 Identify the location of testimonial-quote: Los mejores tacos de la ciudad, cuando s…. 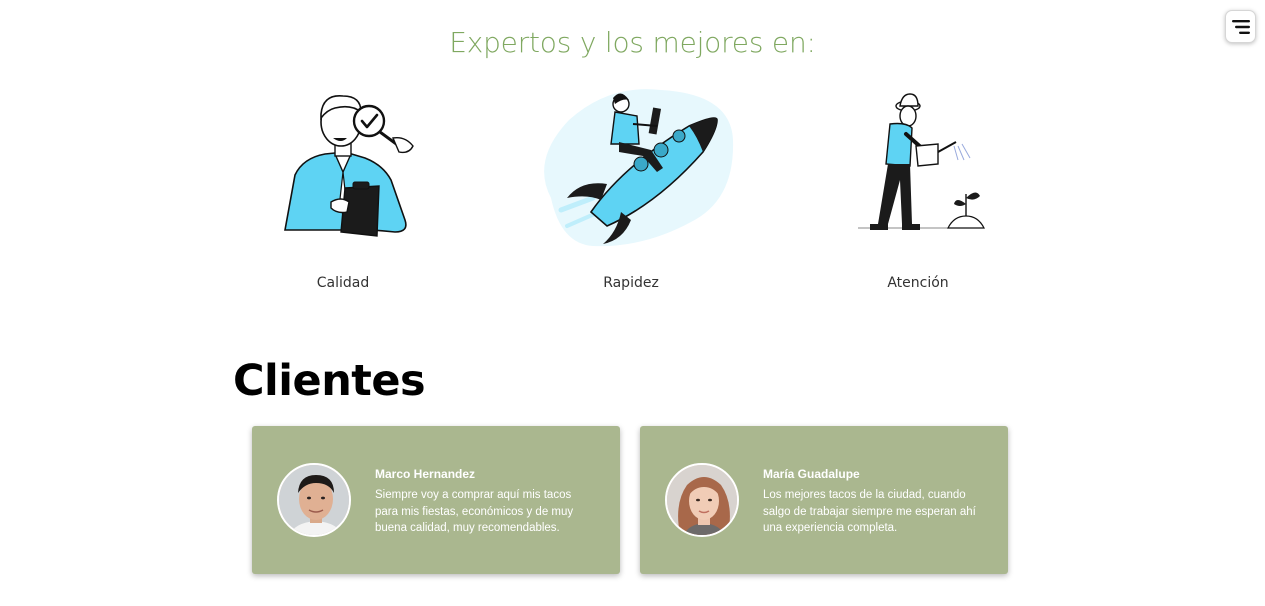
(869, 511).